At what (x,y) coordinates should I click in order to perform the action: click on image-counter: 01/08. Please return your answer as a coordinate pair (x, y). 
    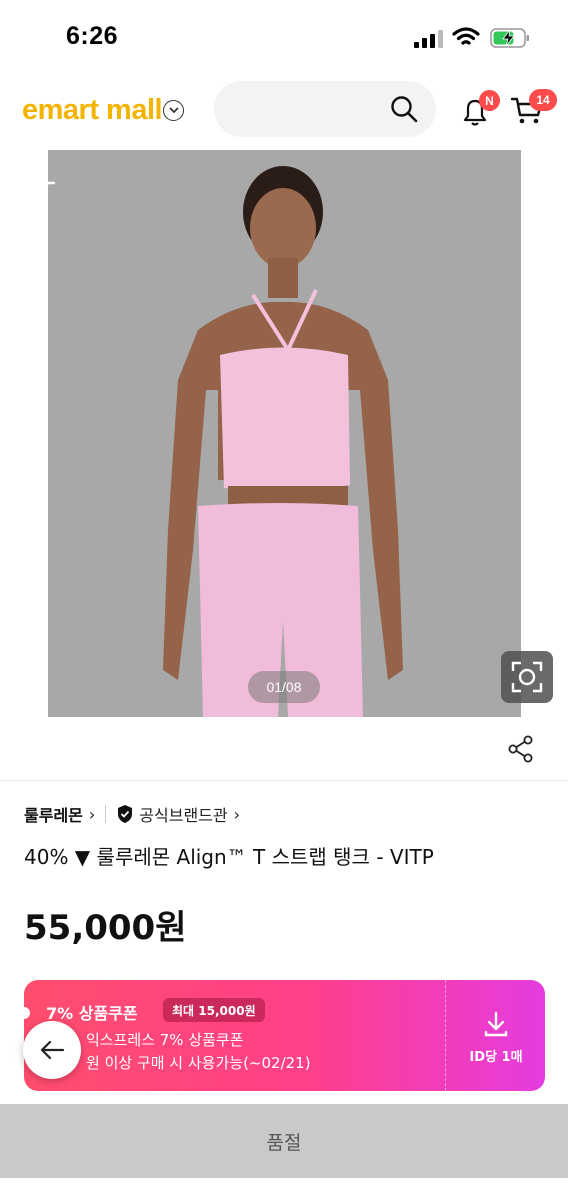
    Looking at the image, I should click on (284, 687).